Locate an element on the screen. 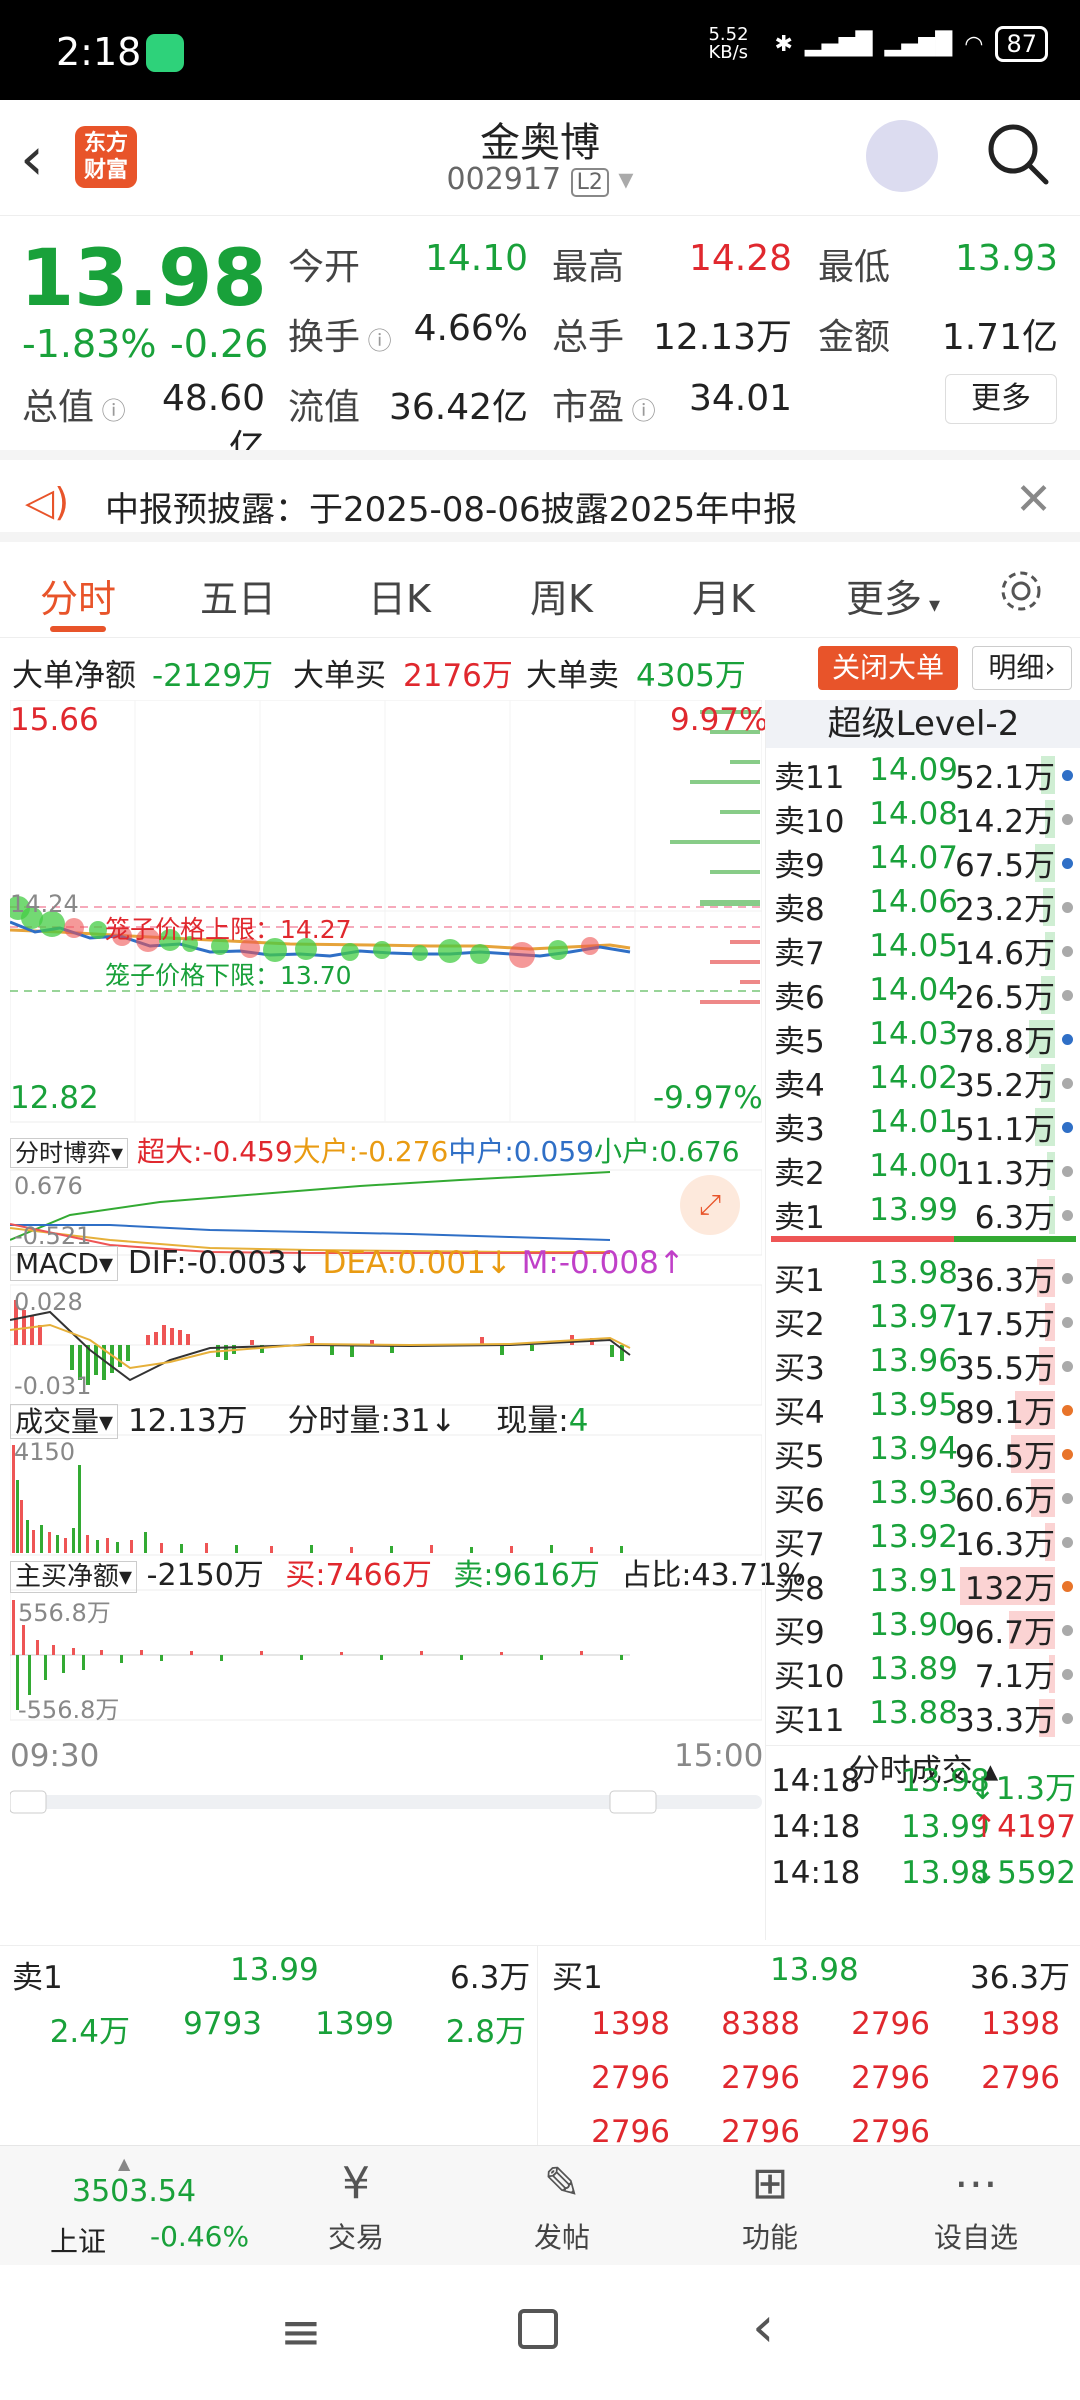  bid-level-row: 买4 13.95 89.1万 is located at coordinates (923, 1409).